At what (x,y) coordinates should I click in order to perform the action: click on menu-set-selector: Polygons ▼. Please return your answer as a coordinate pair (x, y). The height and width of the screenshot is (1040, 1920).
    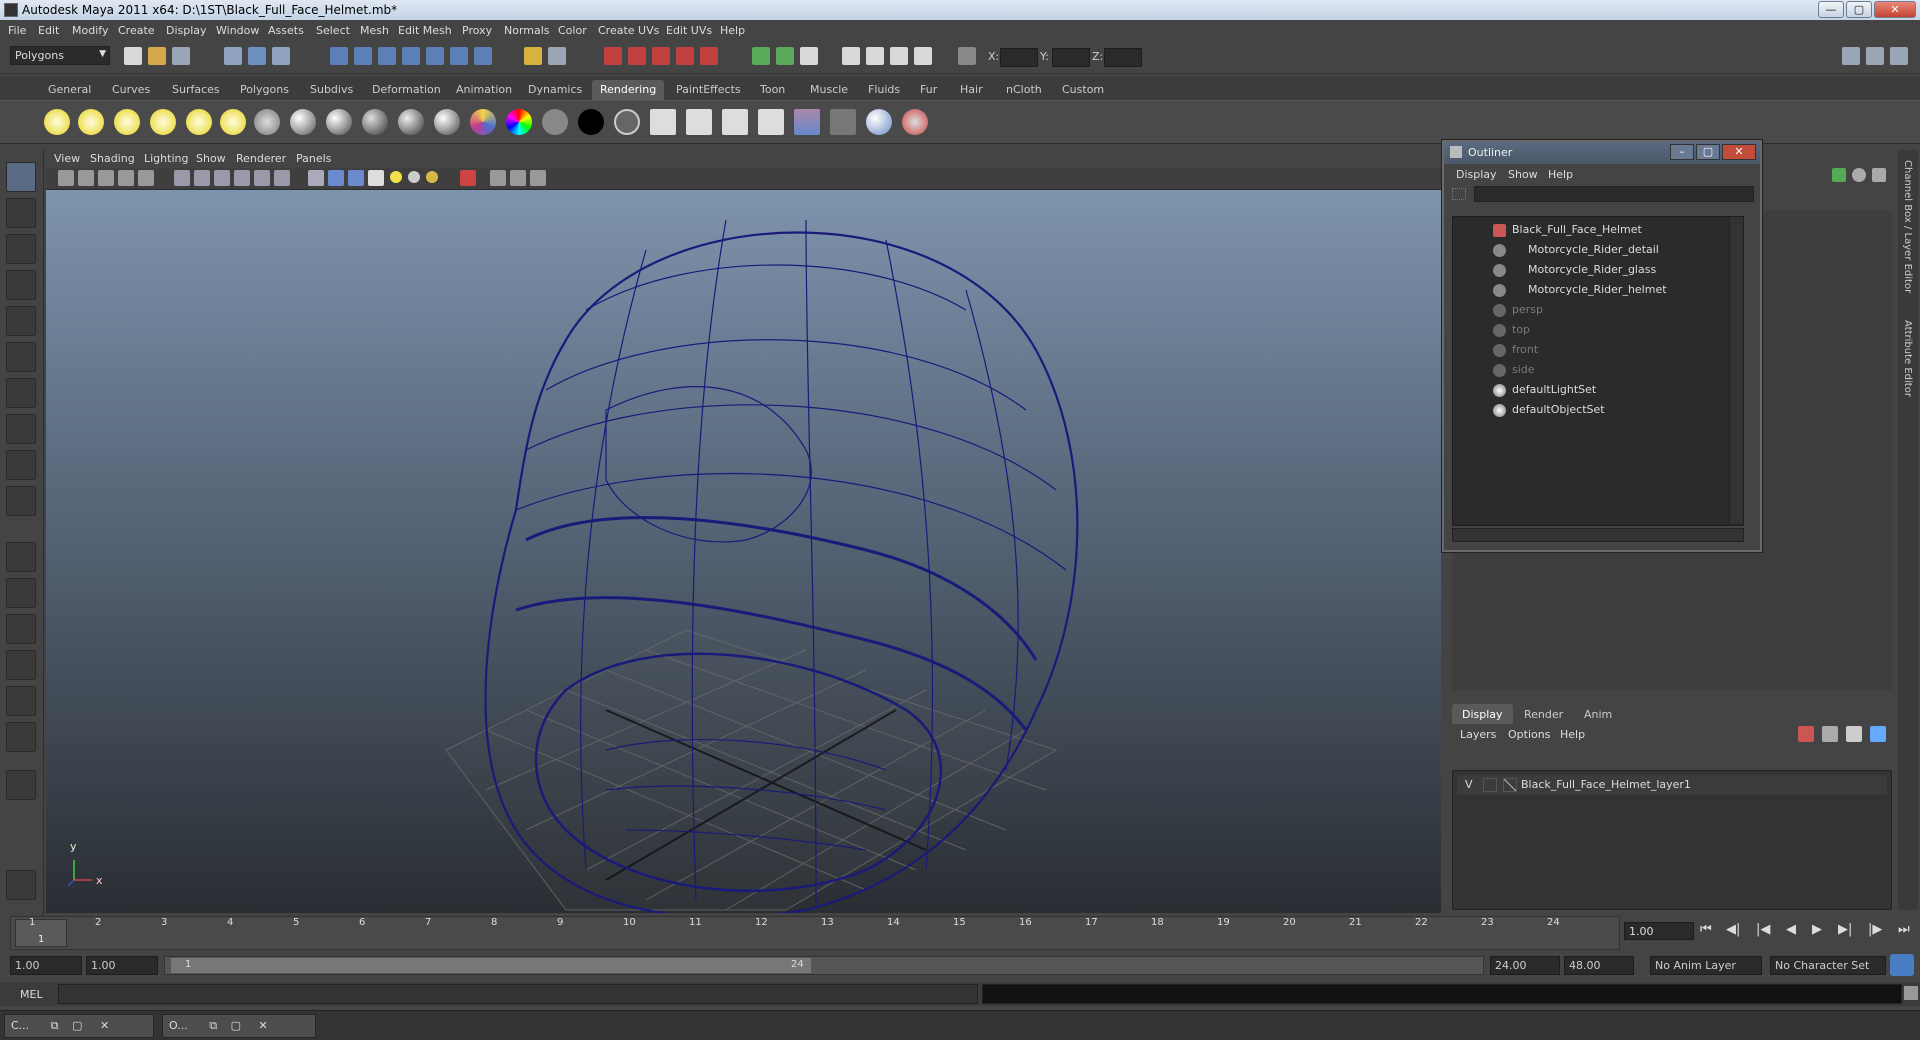
    Looking at the image, I should click on (60, 55).